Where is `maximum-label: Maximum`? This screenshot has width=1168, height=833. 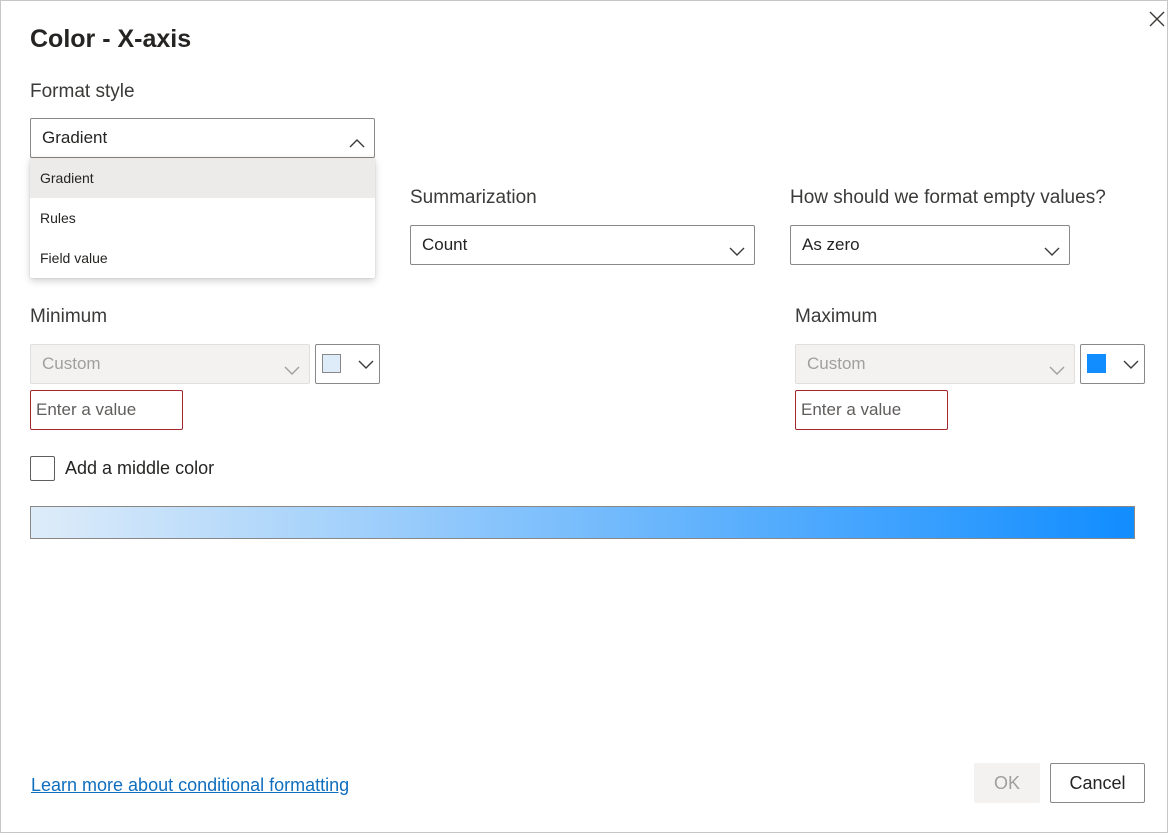
maximum-label: Maximum is located at coordinates (836, 316).